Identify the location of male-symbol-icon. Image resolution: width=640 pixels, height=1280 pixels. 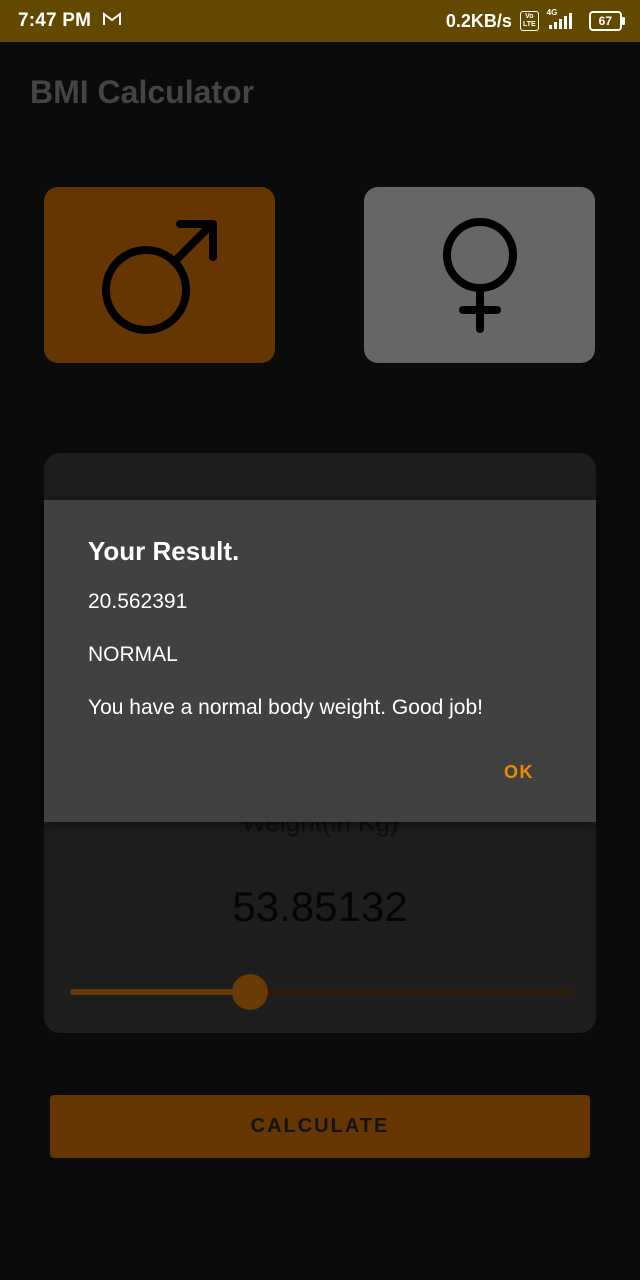
(159, 277).